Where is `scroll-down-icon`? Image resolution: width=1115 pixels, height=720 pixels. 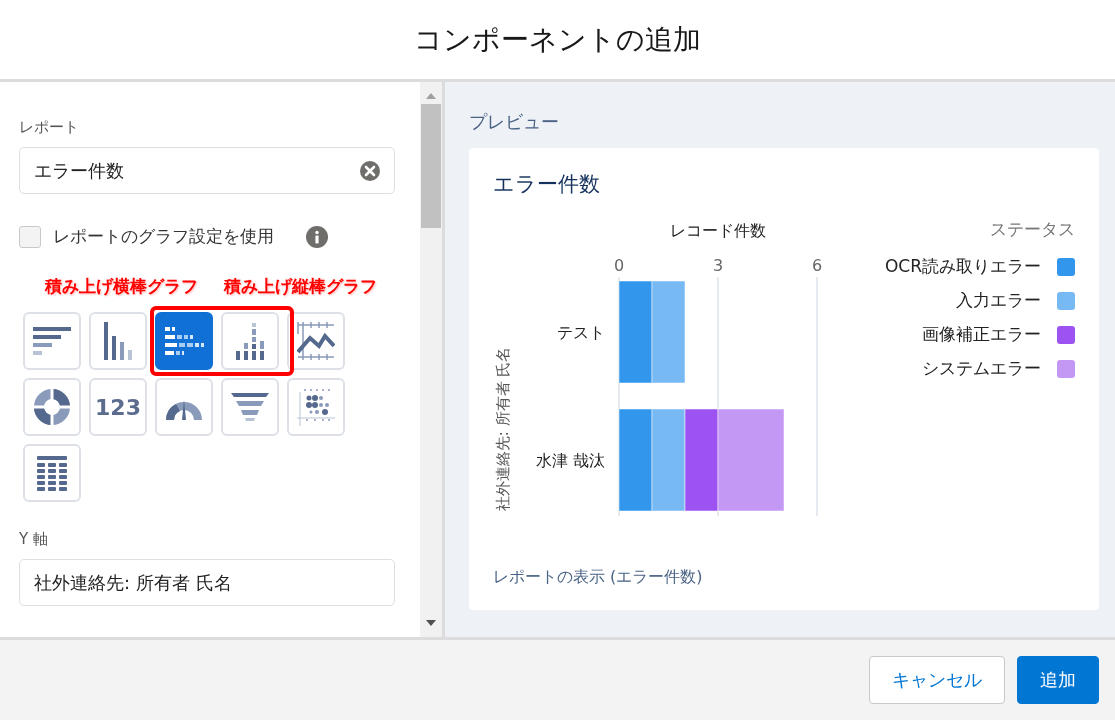
scroll-down-icon is located at coordinates (431, 623).